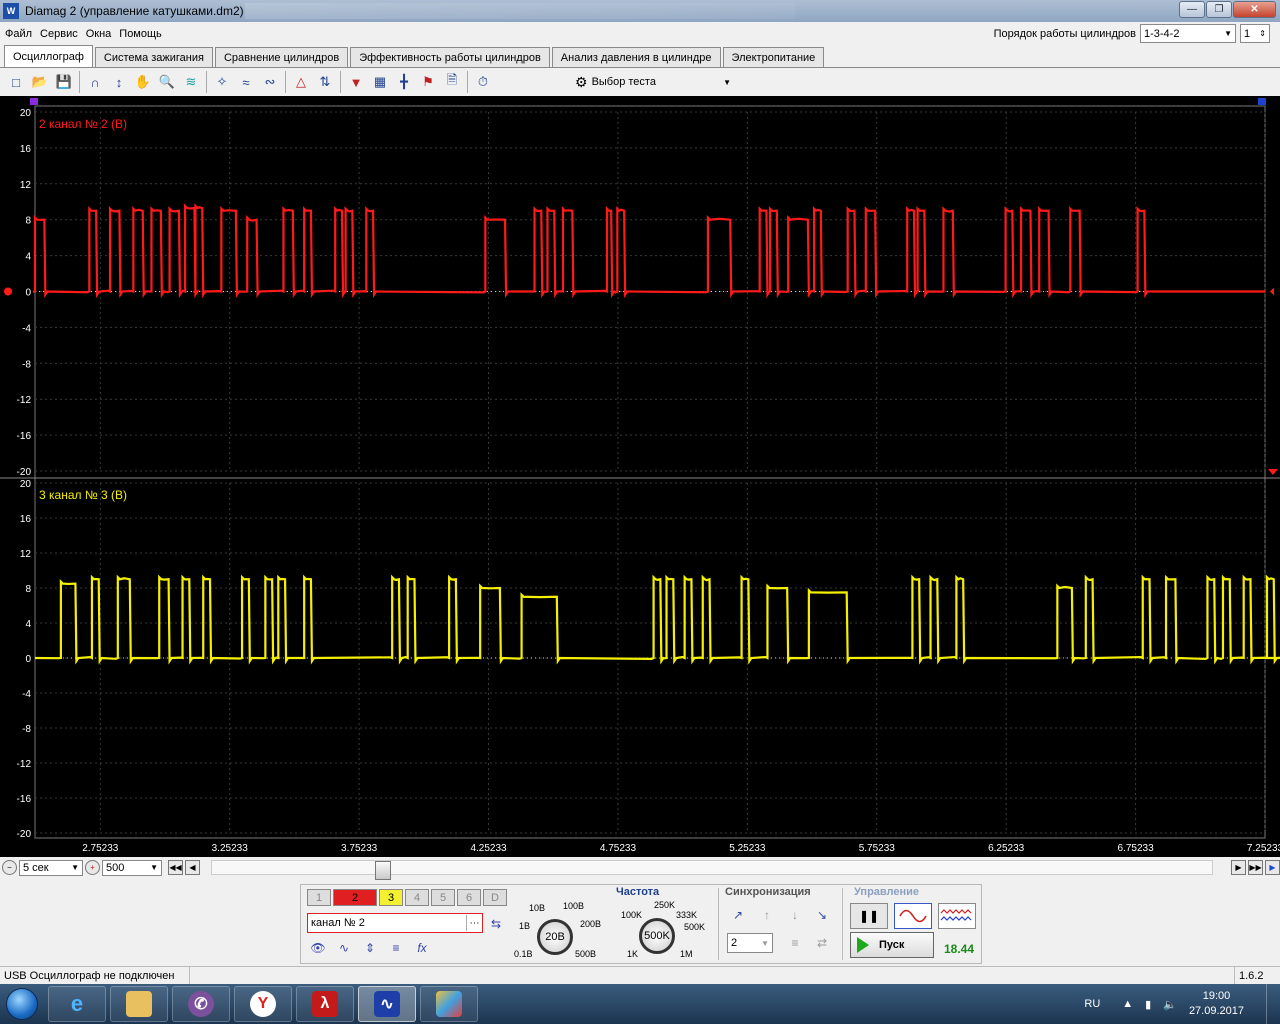  Describe the element at coordinates (738, 915) in the screenshot. I see `sync-rising-icon: ↗` at that location.